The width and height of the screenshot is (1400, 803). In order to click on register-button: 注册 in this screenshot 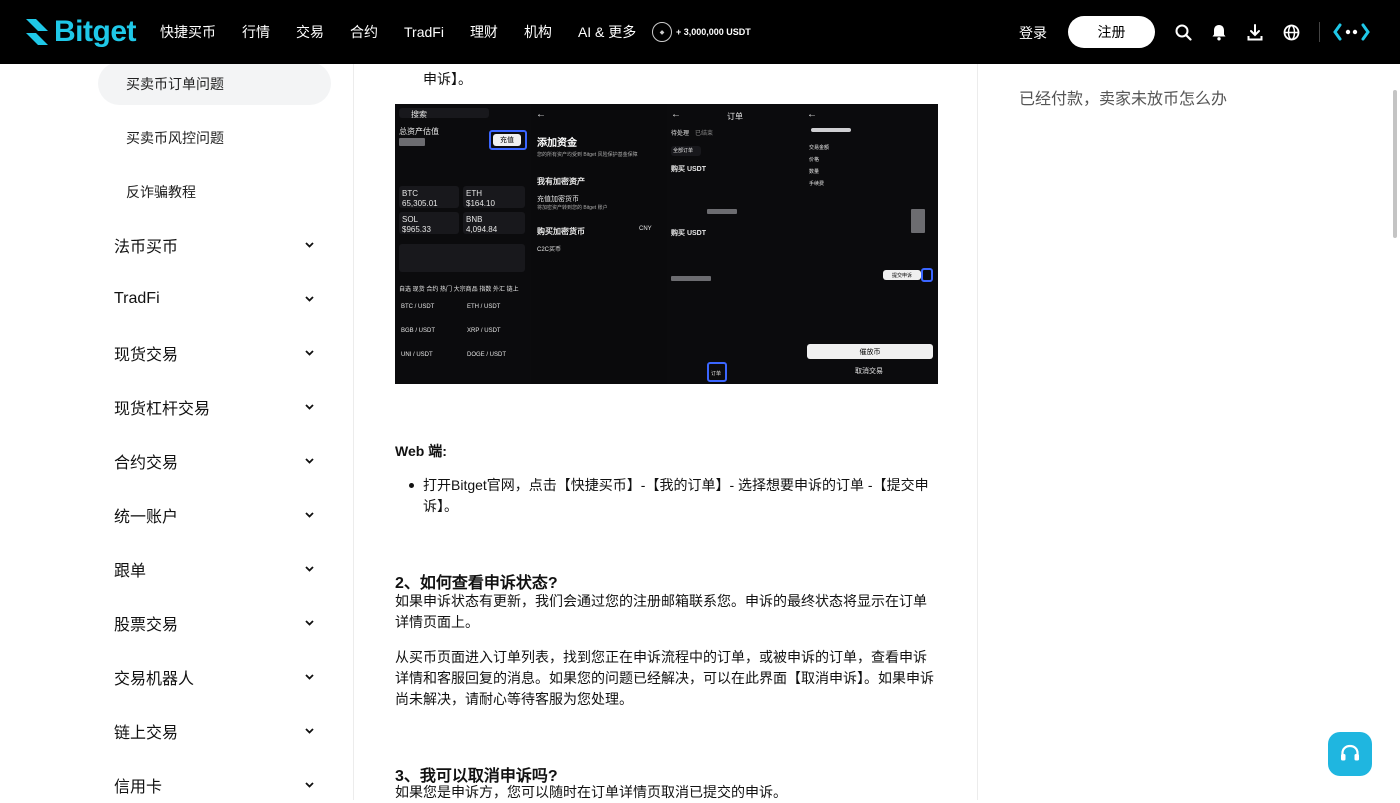, I will do `click(1111, 32)`.